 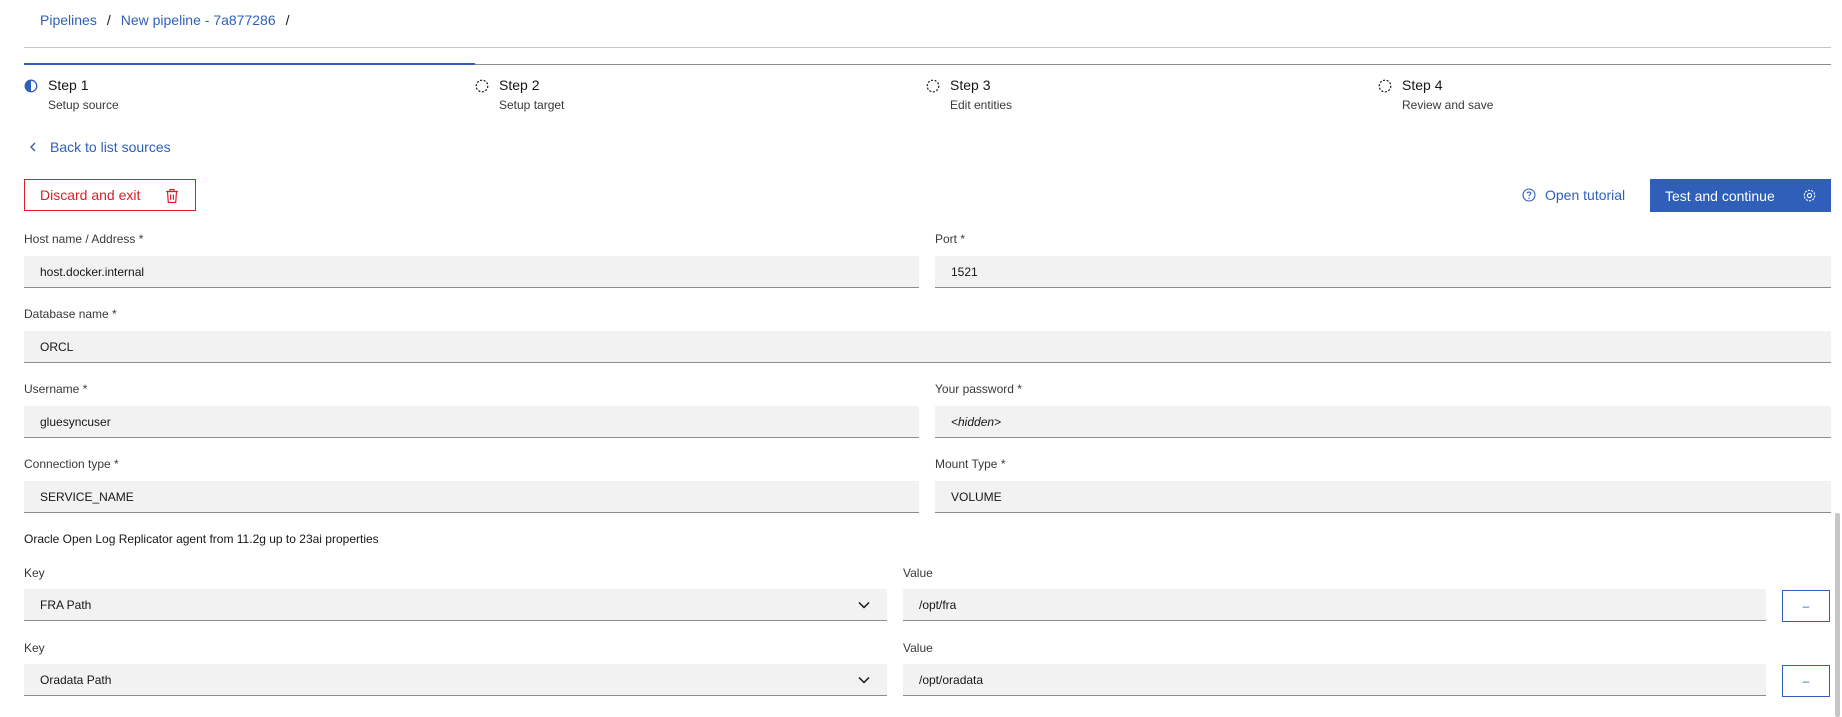 I want to click on step-sublabel: Setup source, so click(x=83, y=105).